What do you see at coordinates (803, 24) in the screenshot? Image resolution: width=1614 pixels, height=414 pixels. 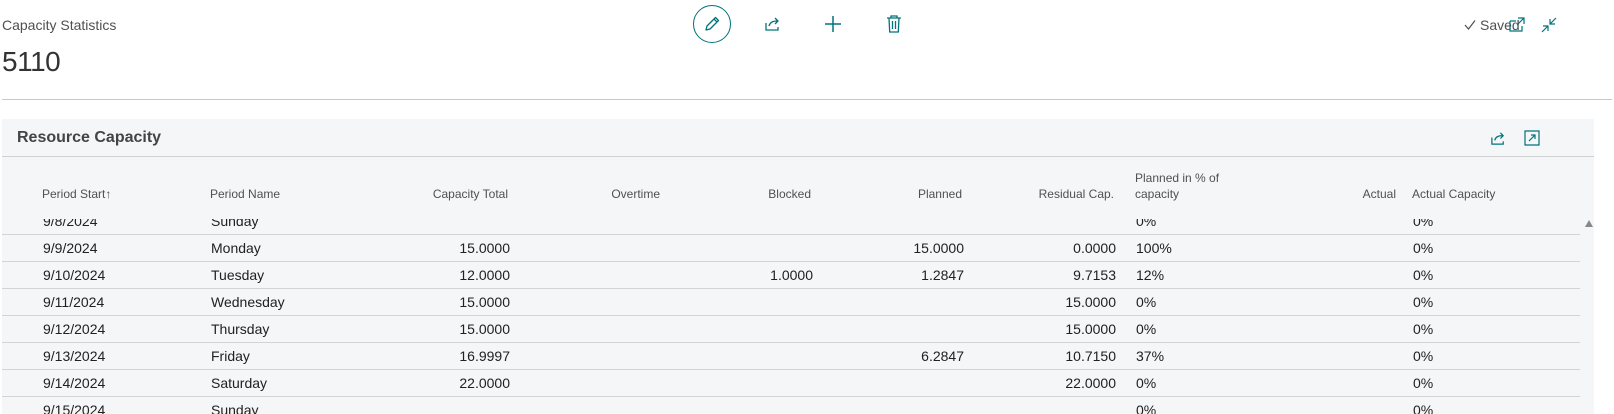 I see `action-toolbar` at bounding box center [803, 24].